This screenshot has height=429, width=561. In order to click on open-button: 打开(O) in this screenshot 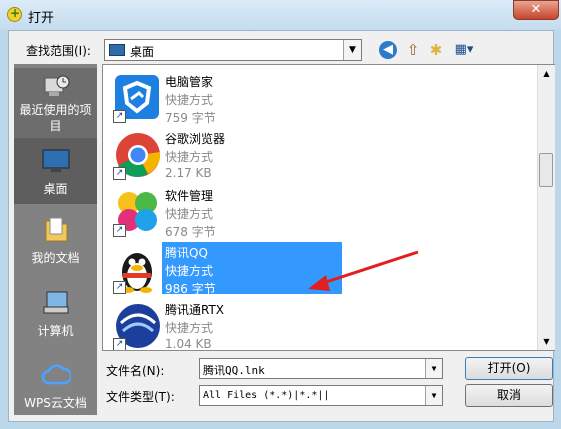, I will do `click(509, 368)`.